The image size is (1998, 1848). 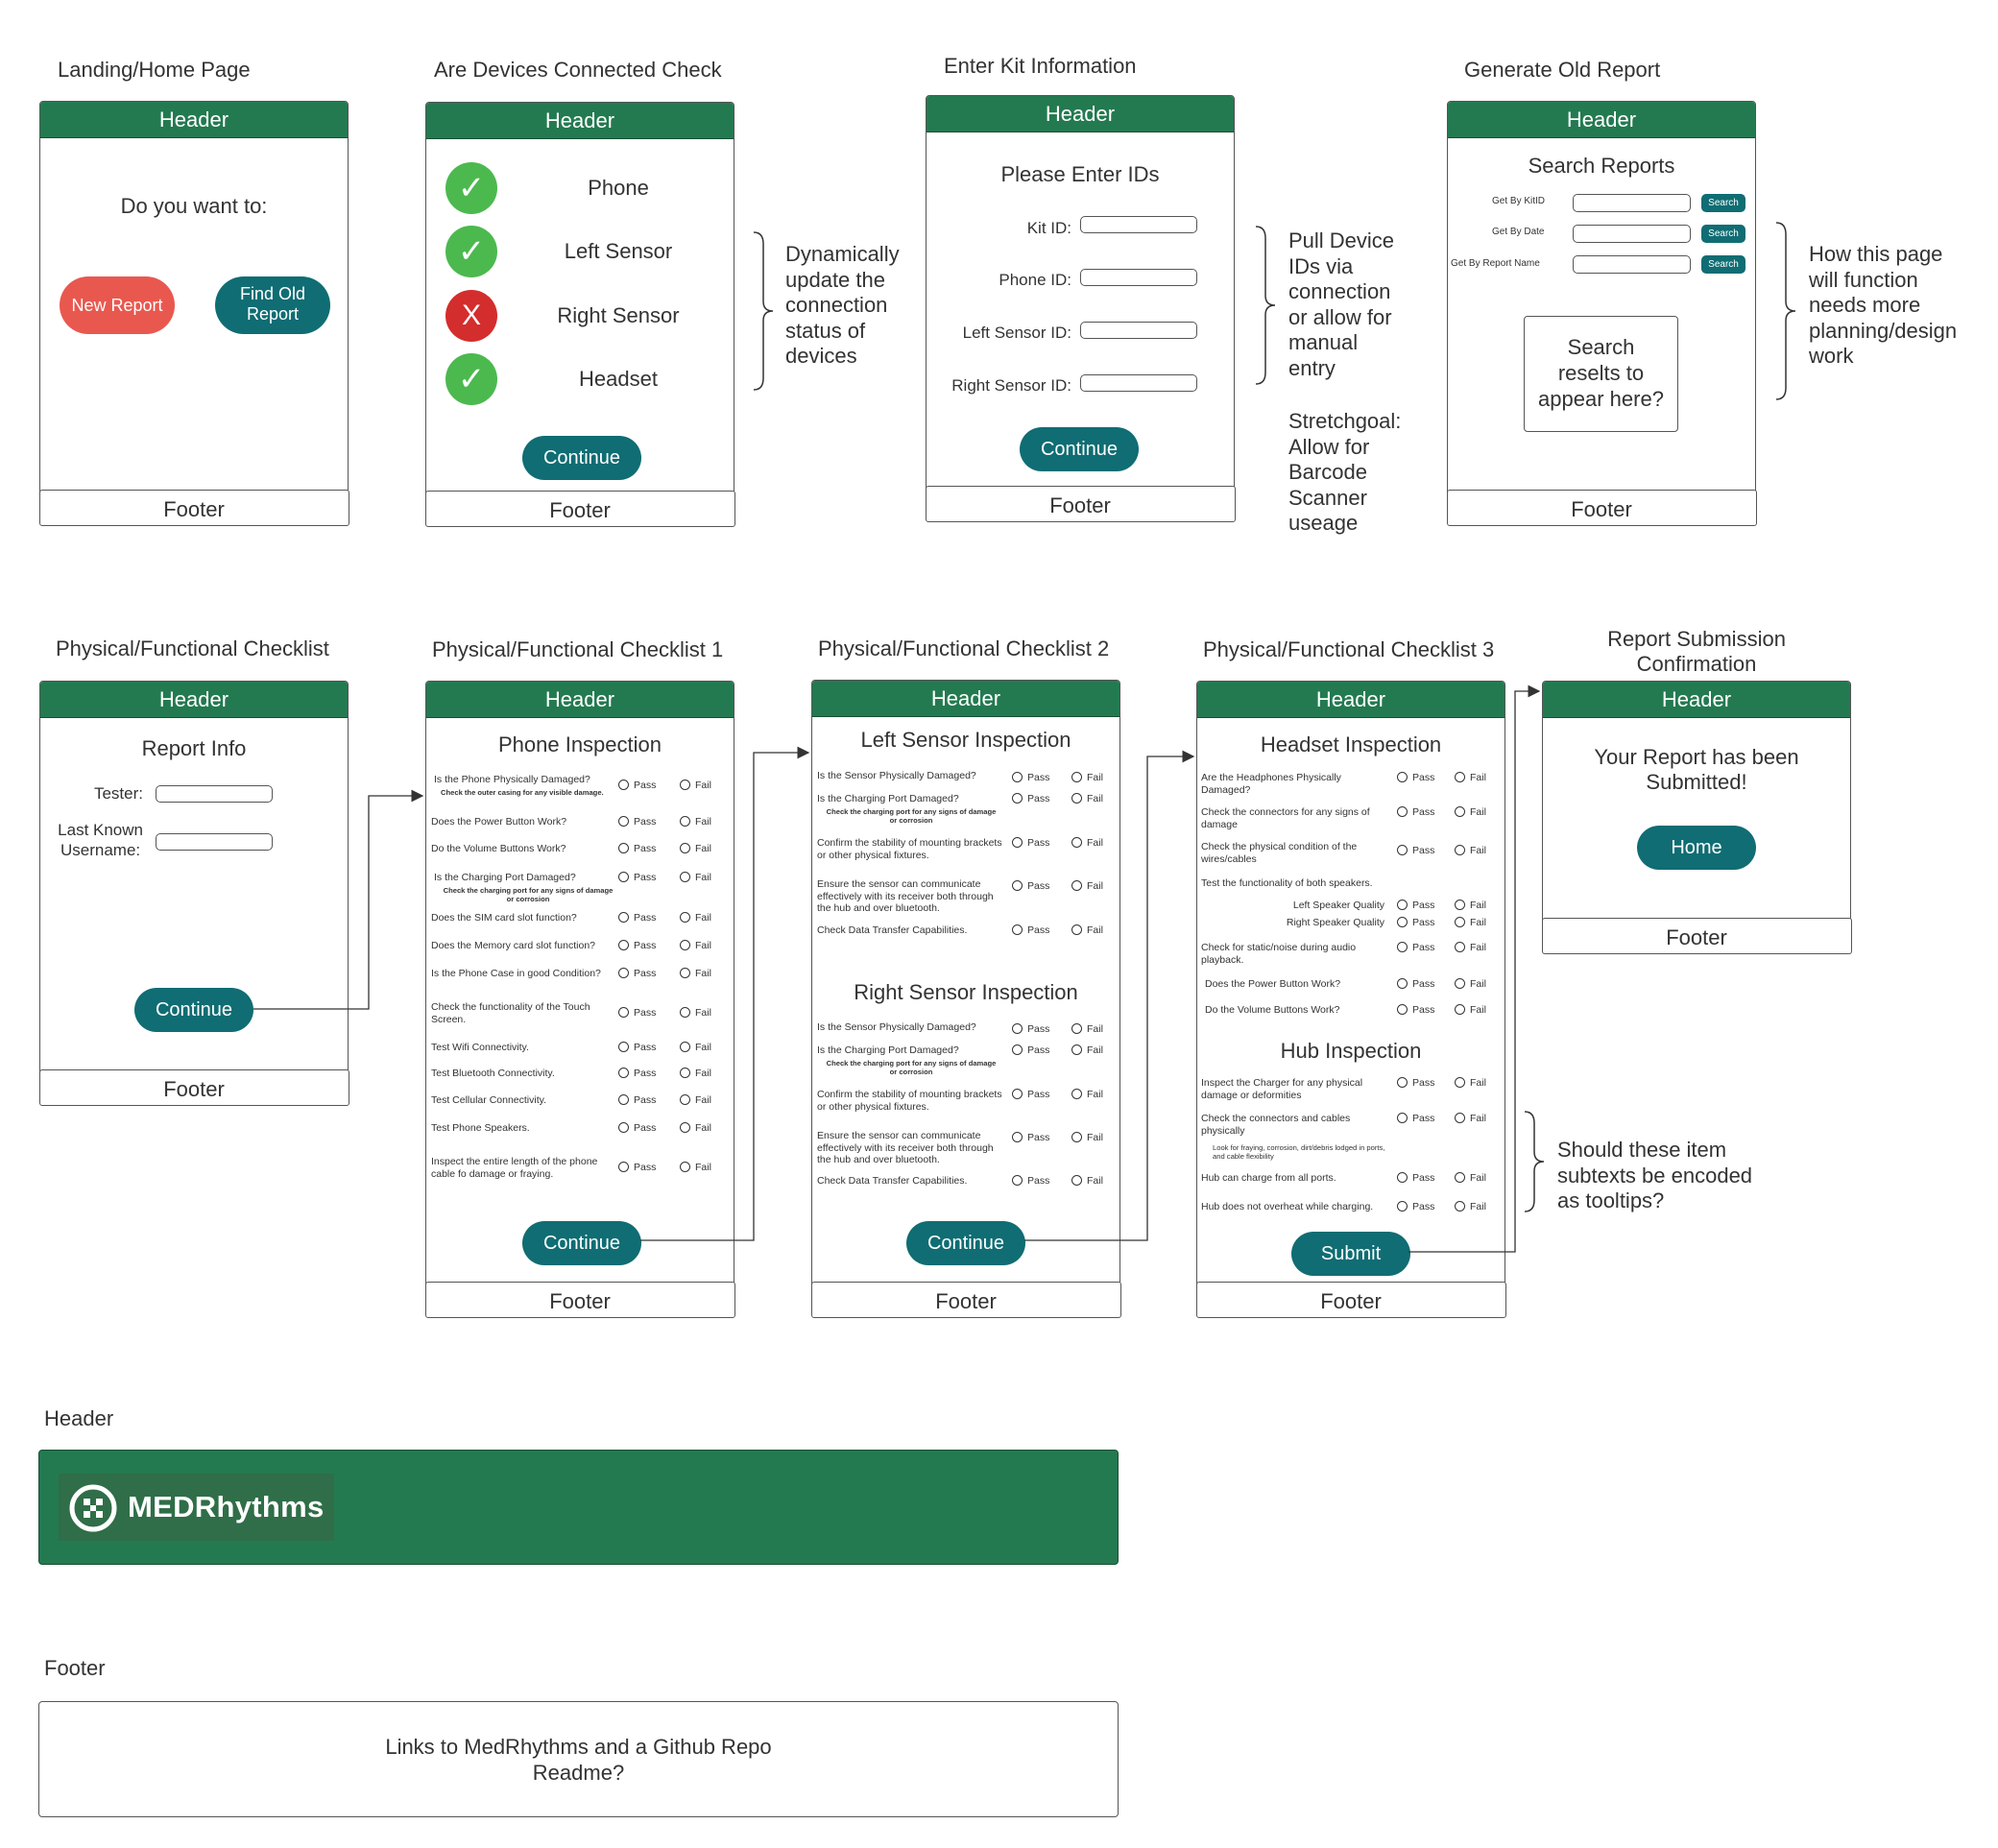 What do you see at coordinates (1350, 1254) in the screenshot?
I see `submit-button: Submit` at bounding box center [1350, 1254].